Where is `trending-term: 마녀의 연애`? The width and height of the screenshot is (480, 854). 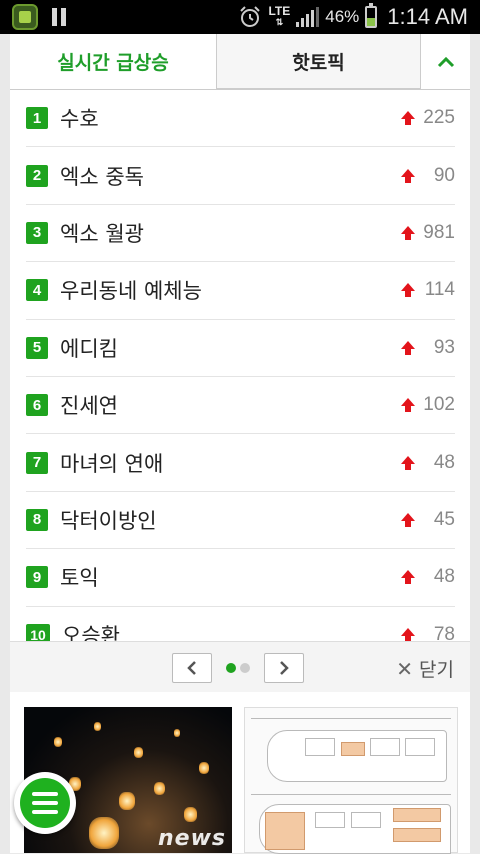 trending-term: 마녀의 연애 is located at coordinates (112, 463).